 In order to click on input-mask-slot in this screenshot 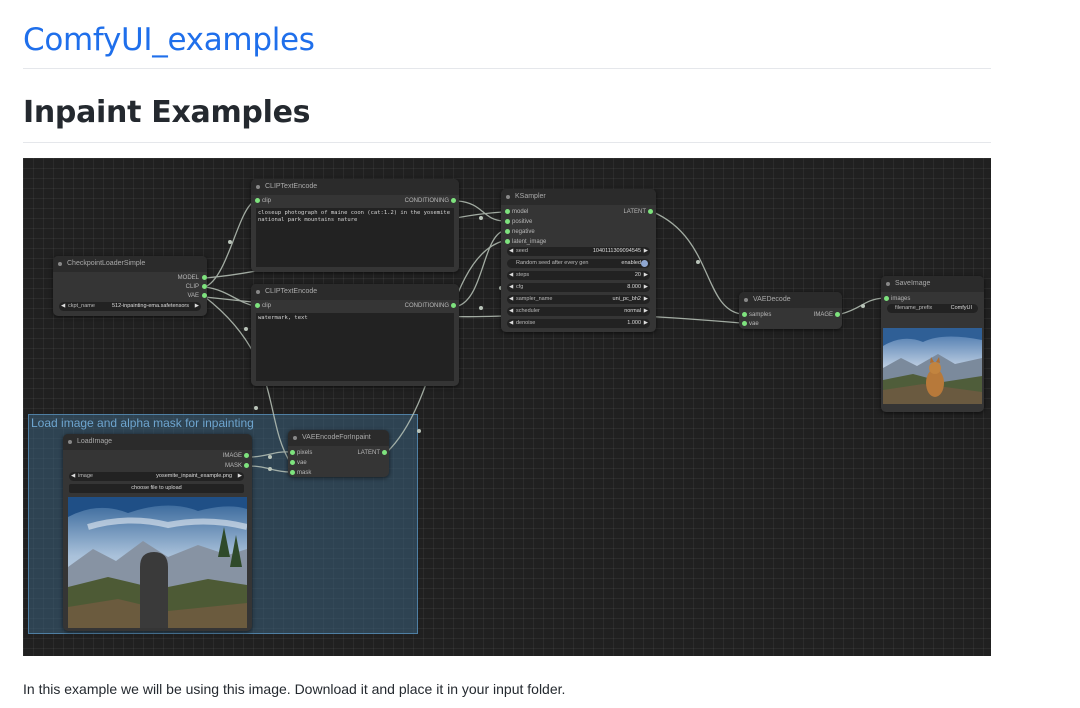, I will do `click(292, 472)`.